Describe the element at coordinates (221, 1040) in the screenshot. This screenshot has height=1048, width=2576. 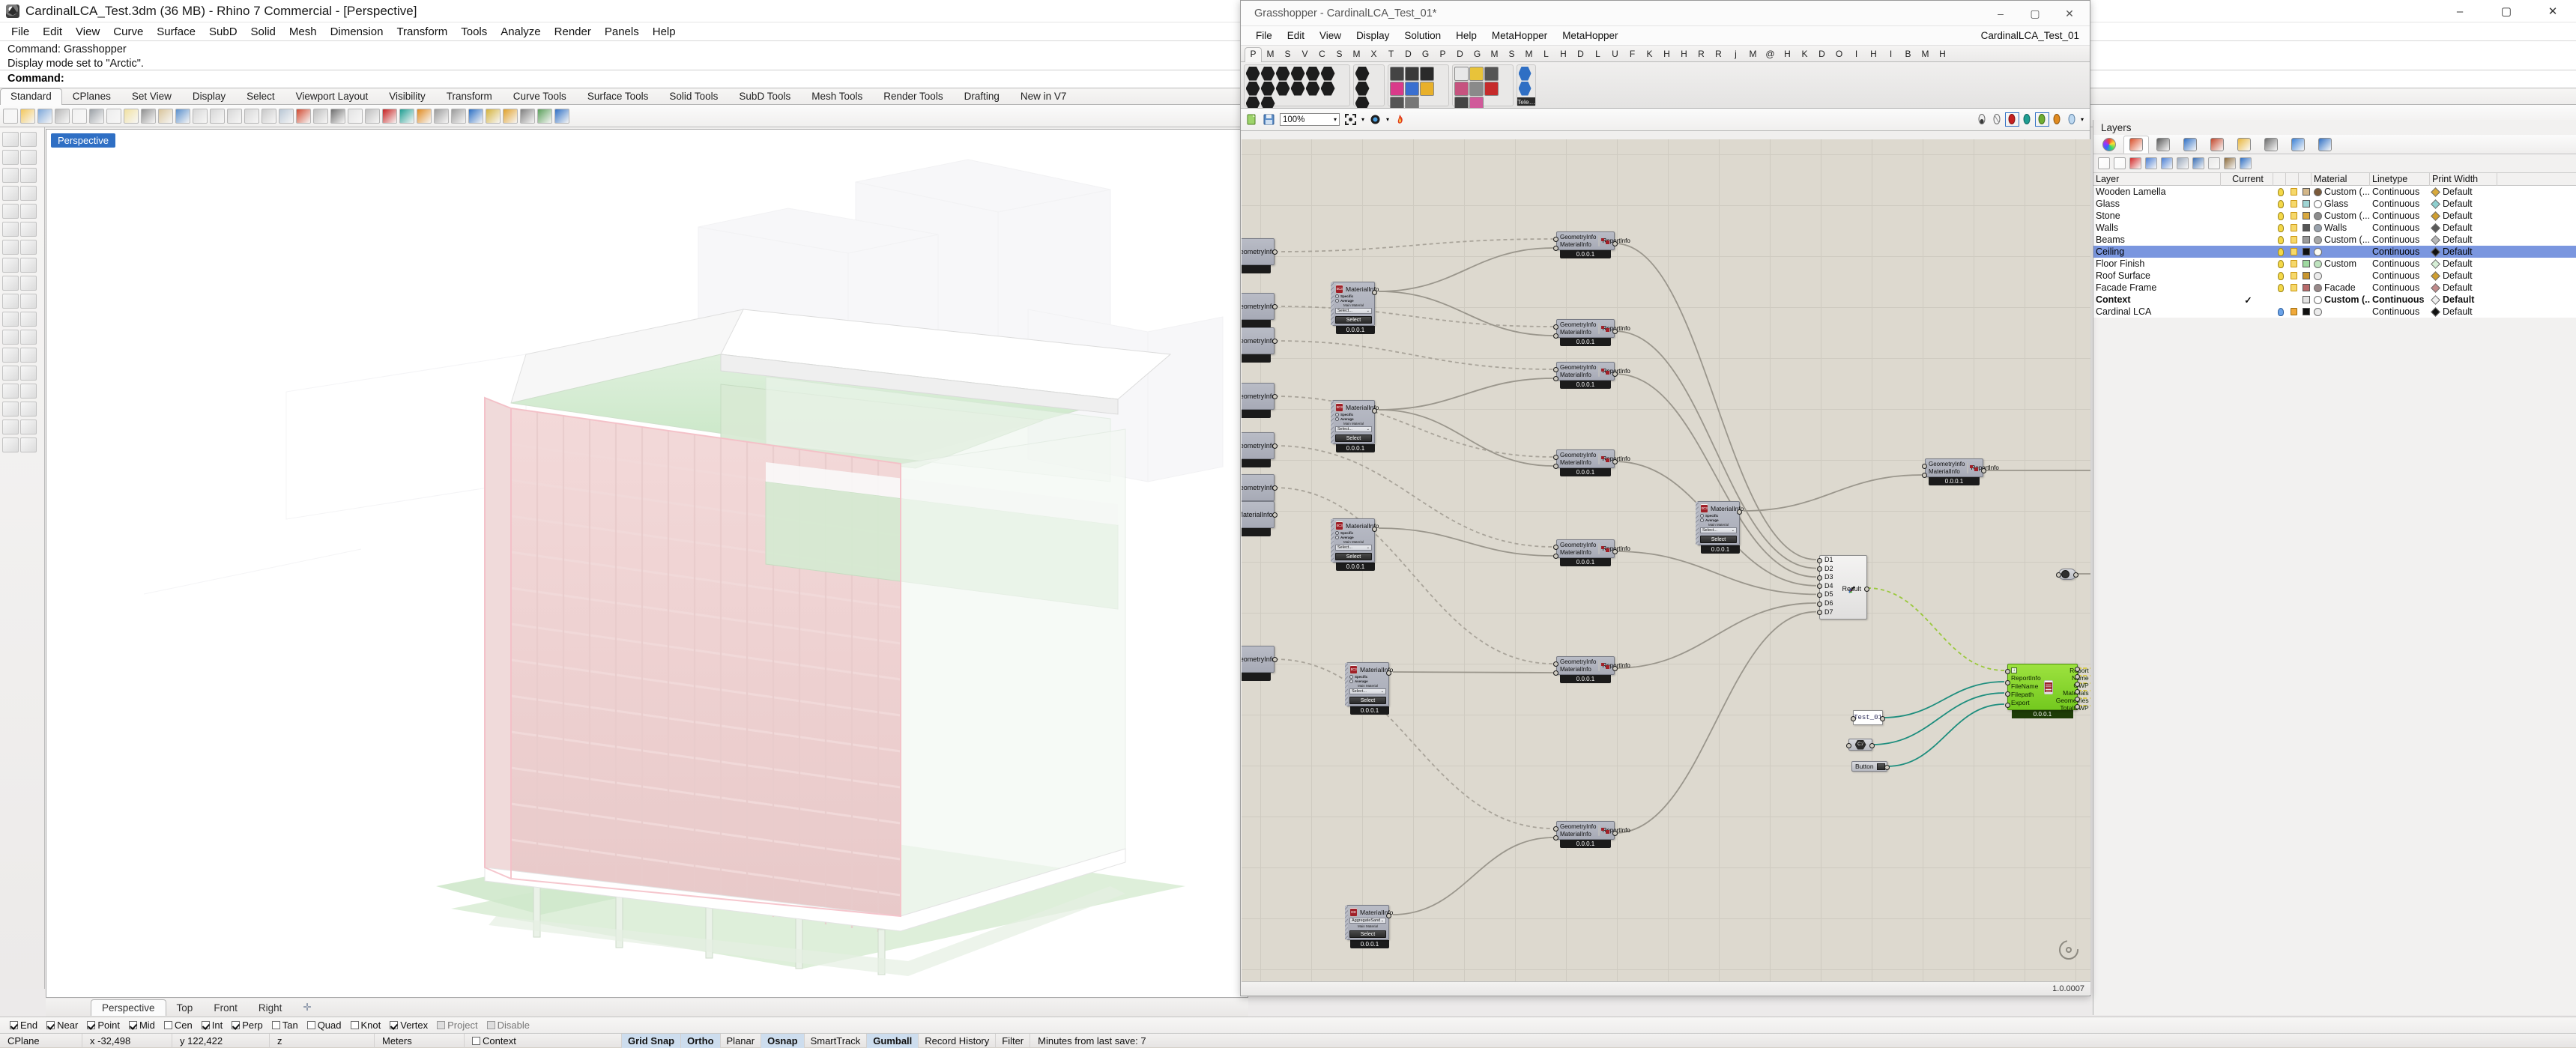
I see `status-y-coordinate: y 122,422` at that location.